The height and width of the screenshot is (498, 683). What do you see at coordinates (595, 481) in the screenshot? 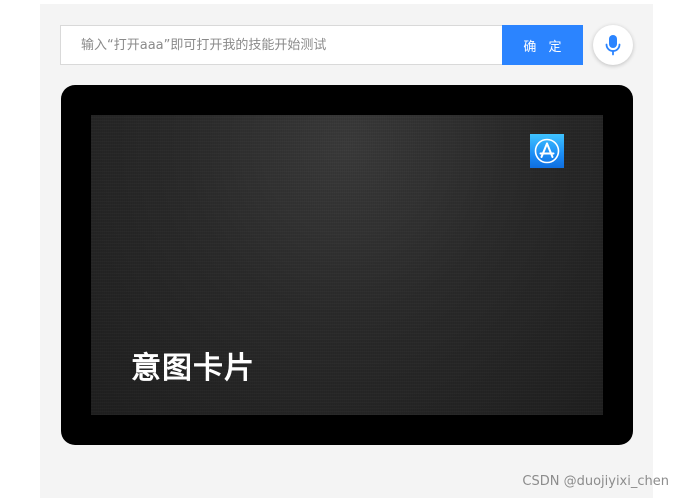
I see `watermark: CSDN @duojiyixi_chen` at bounding box center [595, 481].